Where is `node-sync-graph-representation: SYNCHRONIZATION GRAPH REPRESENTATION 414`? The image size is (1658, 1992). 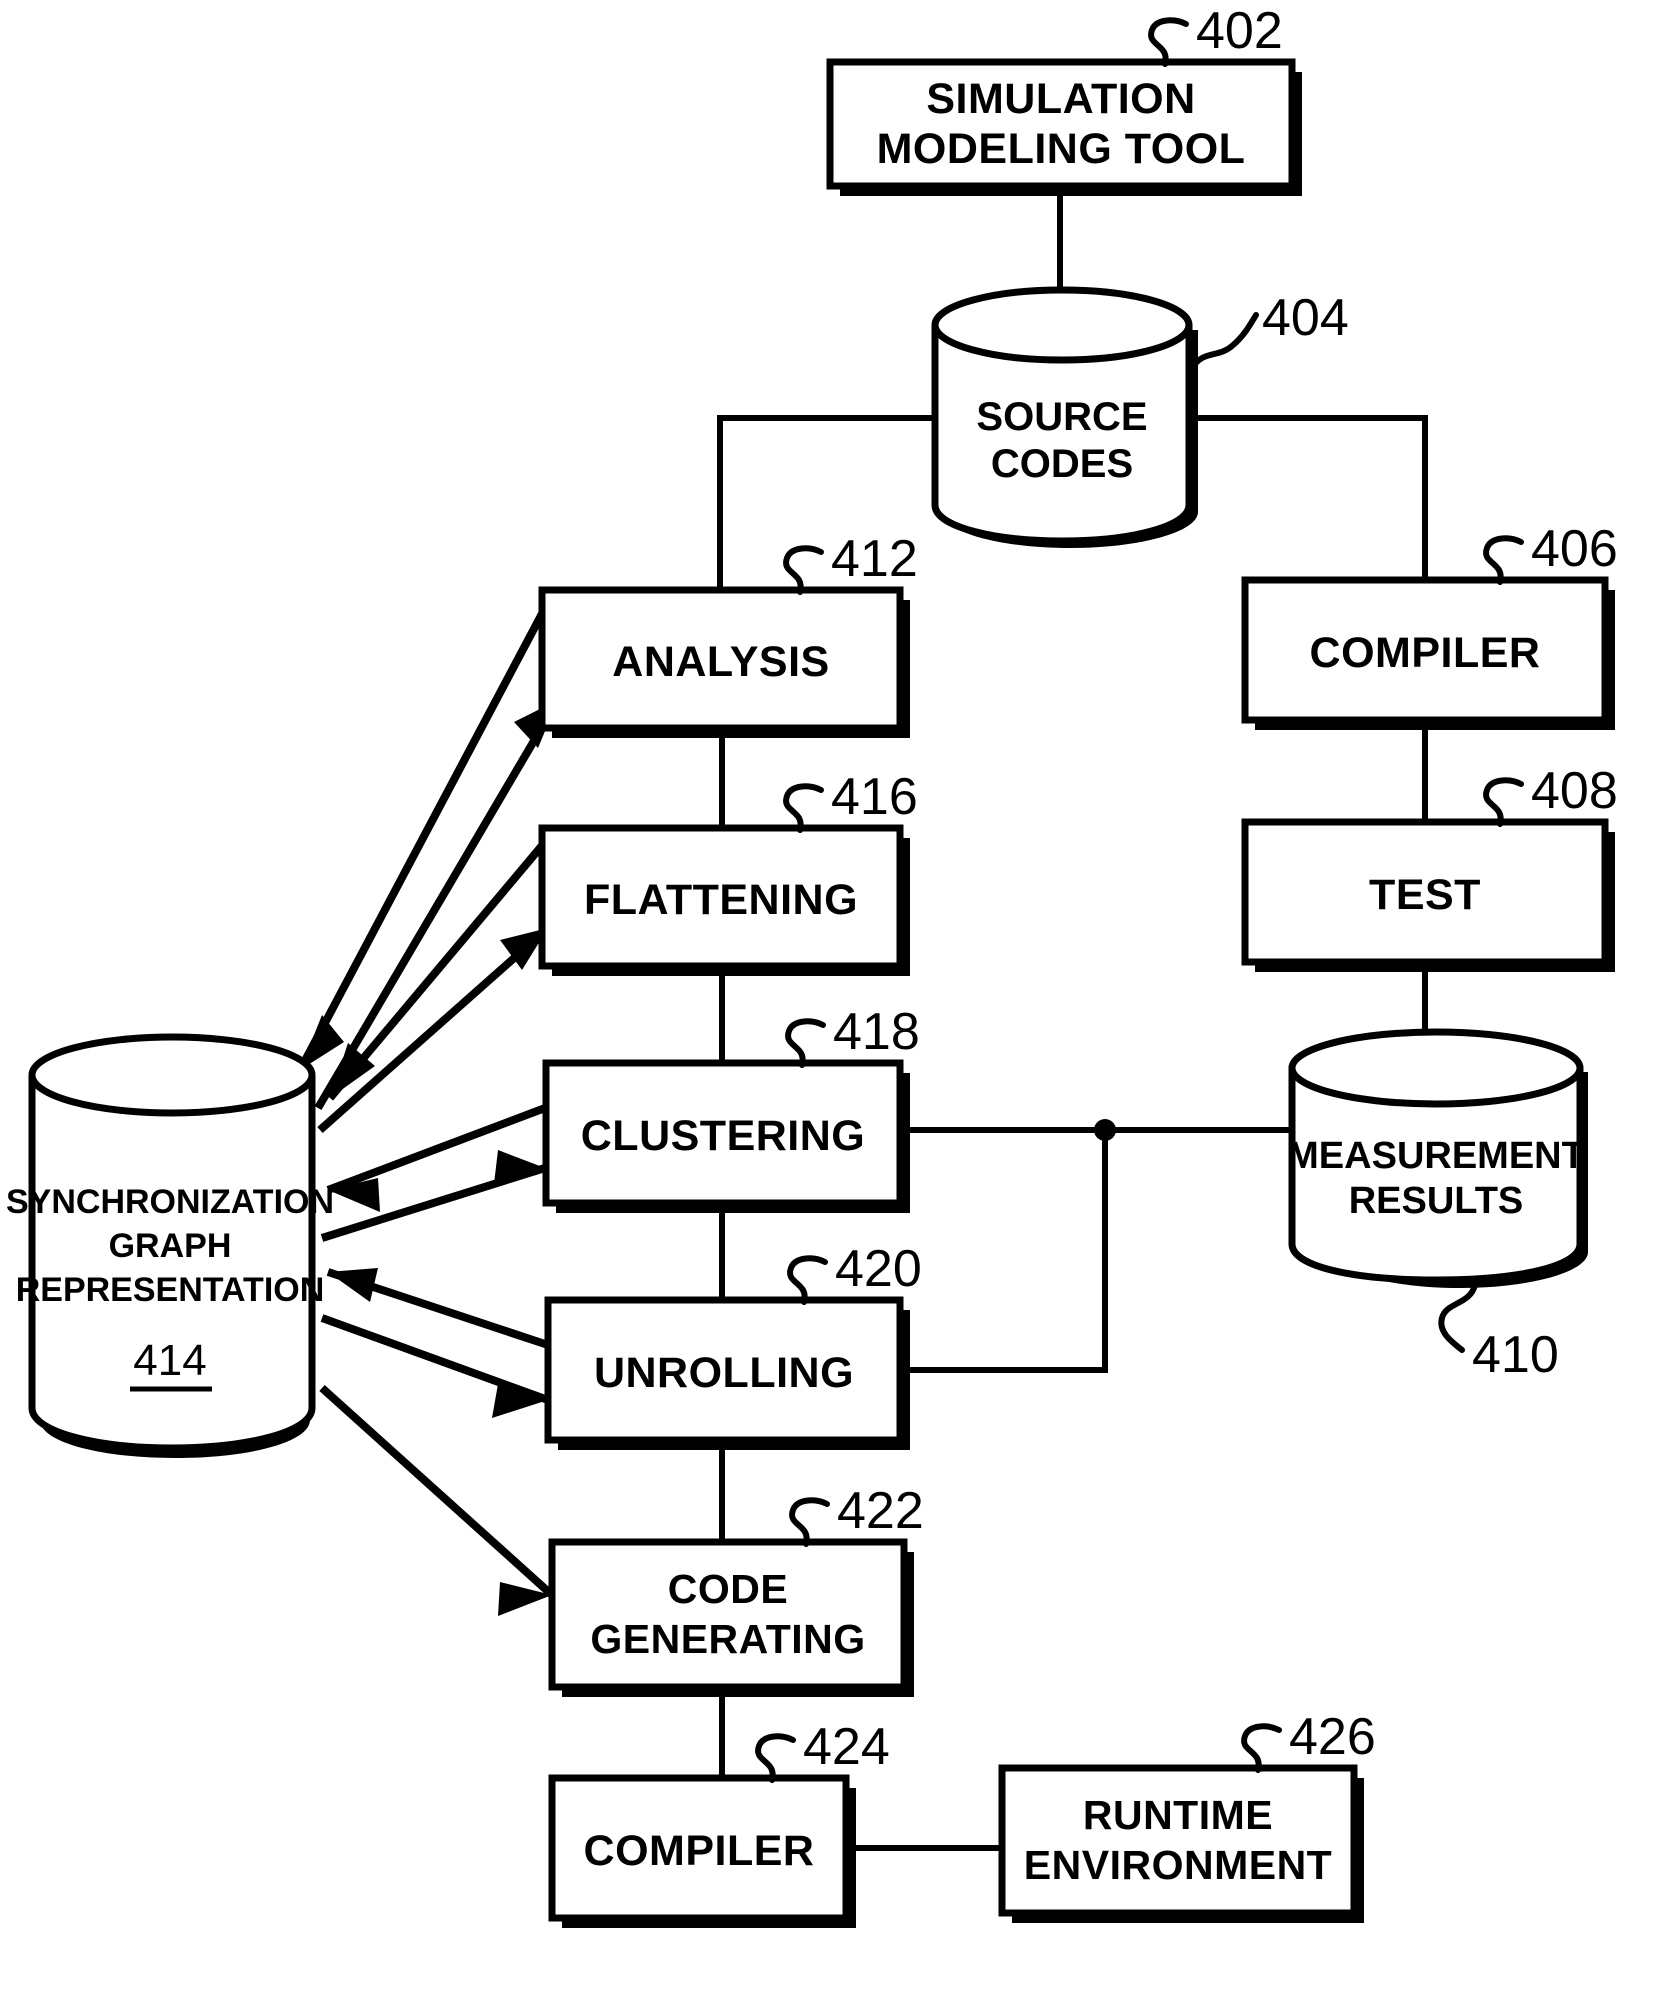
node-sync-graph-representation: SYNCHRONIZATION GRAPH REPRESENTATION 414 is located at coordinates (170, 1245).